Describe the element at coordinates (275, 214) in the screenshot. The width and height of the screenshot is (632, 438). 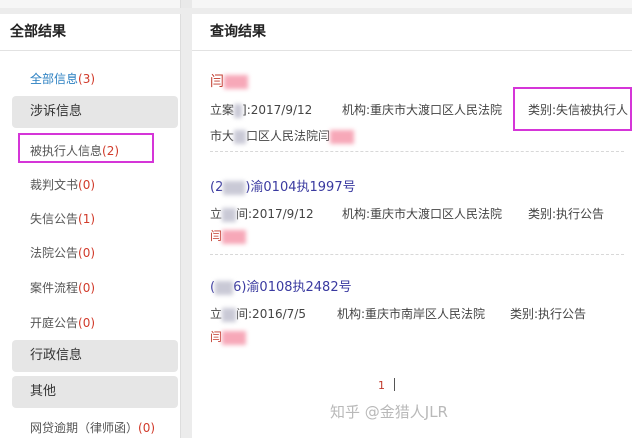
I see `result-date-value: 间:2017/9/12` at that location.